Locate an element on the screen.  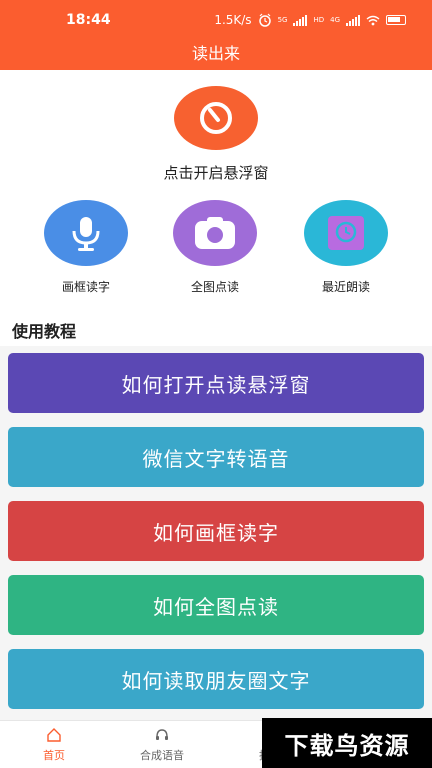
feature-label: 全图点读 is located at coordinates (214, 287).